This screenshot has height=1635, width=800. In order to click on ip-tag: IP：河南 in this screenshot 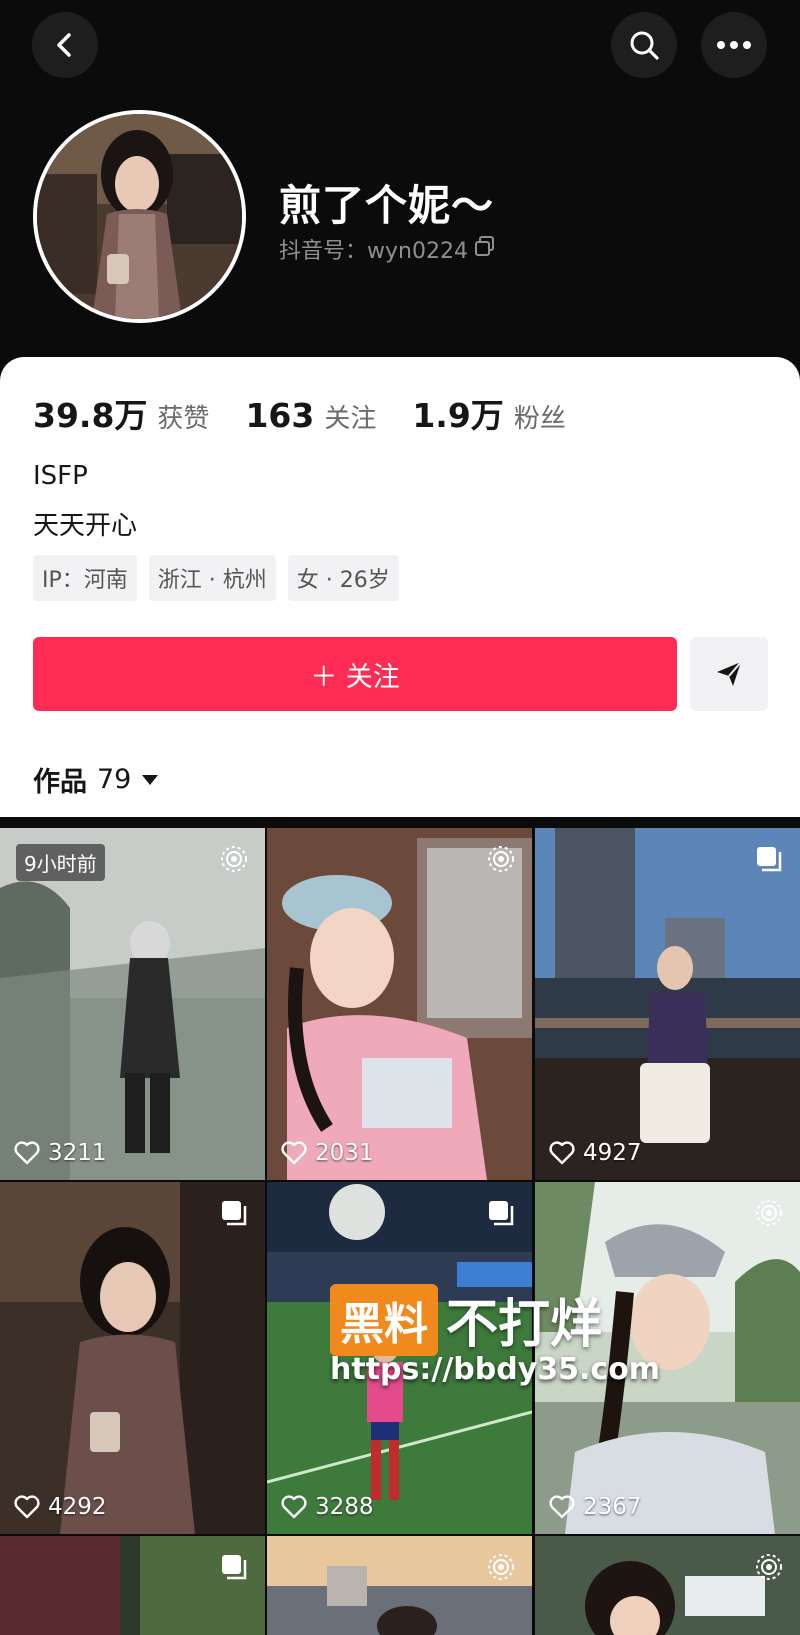, I will do `click(85, 578)`.